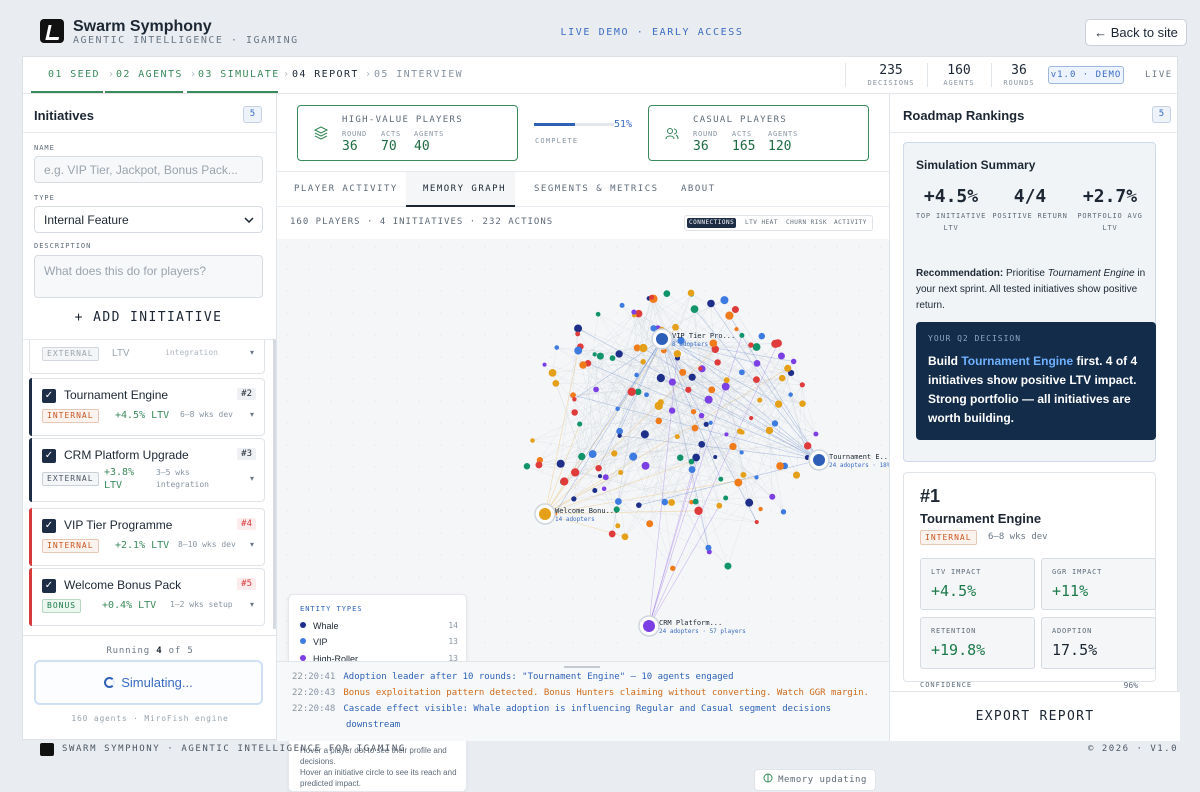  What do you see at coordinates (149, 74) in the screenshot?
I see `step-agents: 02 AGENTS` at bounding box center [149, 74].